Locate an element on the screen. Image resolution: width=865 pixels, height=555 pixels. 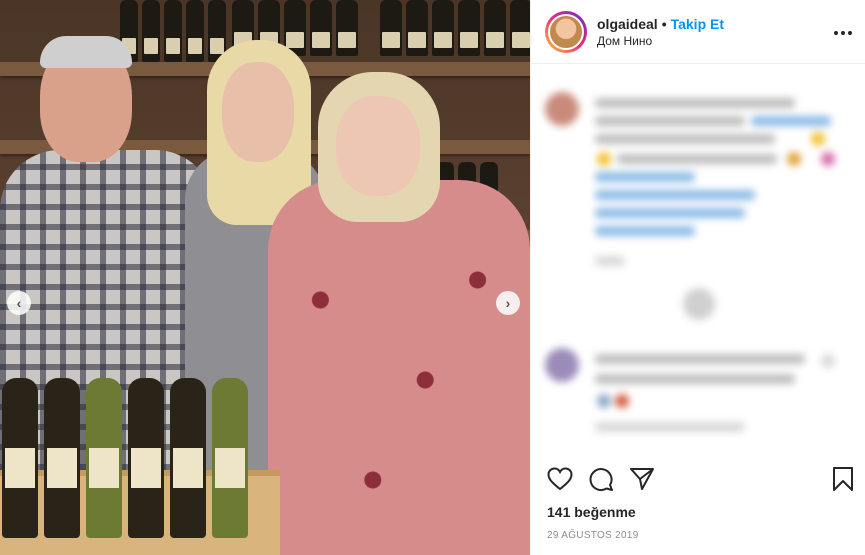
avatar is located at coordinates (566, 31).